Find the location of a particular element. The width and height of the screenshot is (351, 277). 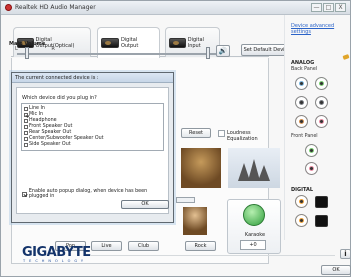

back-jack-gray-icon is located at coordinates (301, 102).